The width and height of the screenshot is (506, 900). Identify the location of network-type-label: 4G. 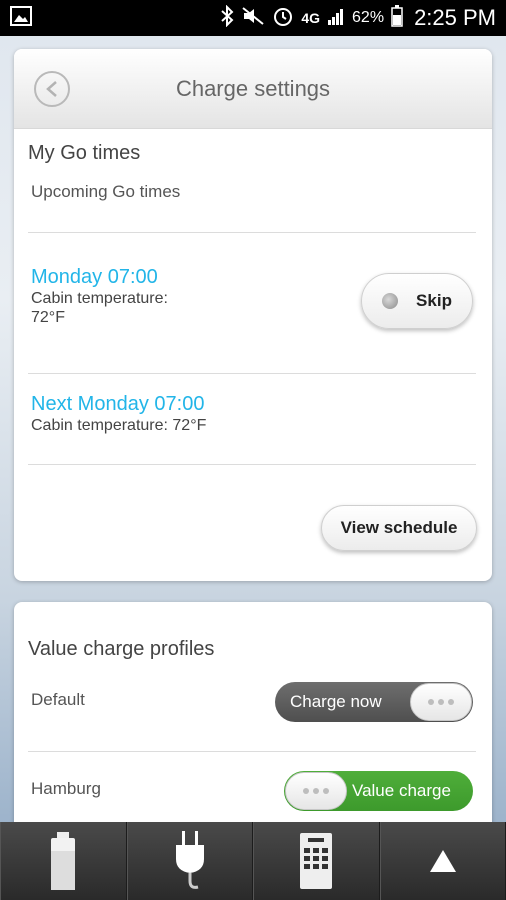
(311, 18).